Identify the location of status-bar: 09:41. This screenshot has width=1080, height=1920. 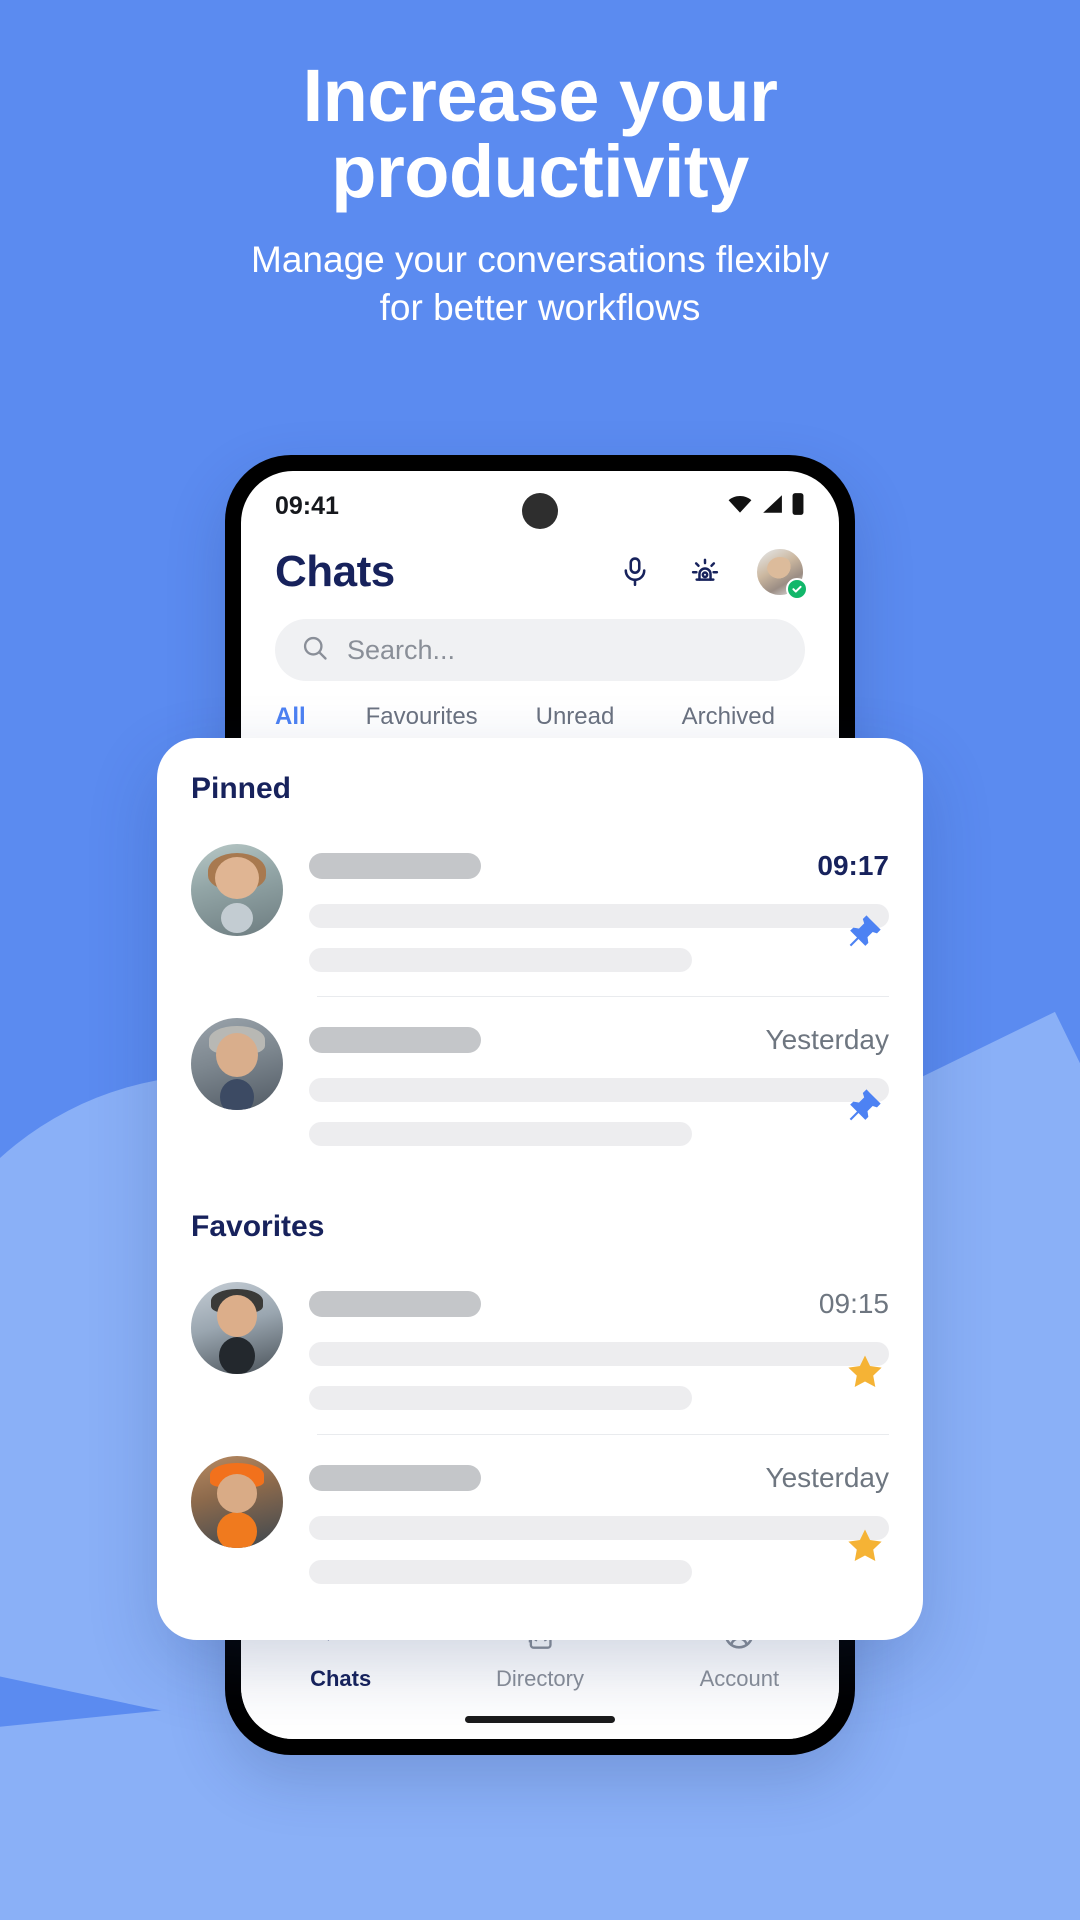
(540, 506).